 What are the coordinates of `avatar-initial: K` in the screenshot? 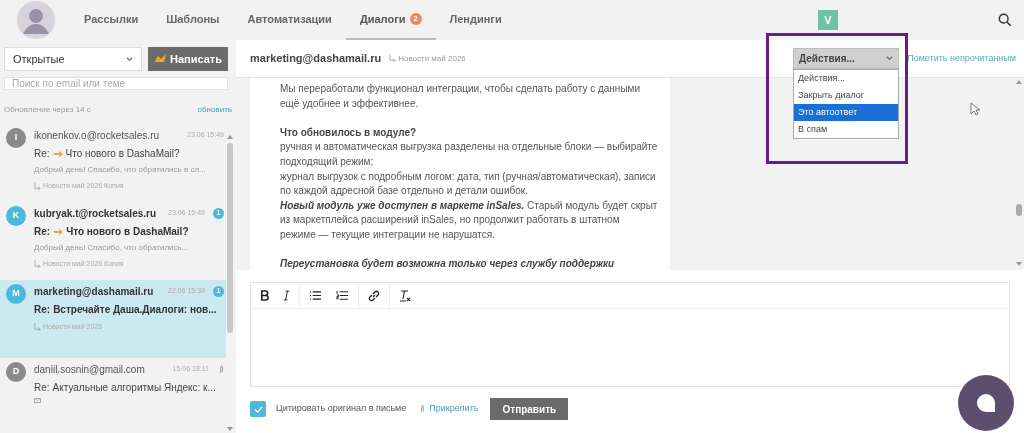 It's located at (16, 216).